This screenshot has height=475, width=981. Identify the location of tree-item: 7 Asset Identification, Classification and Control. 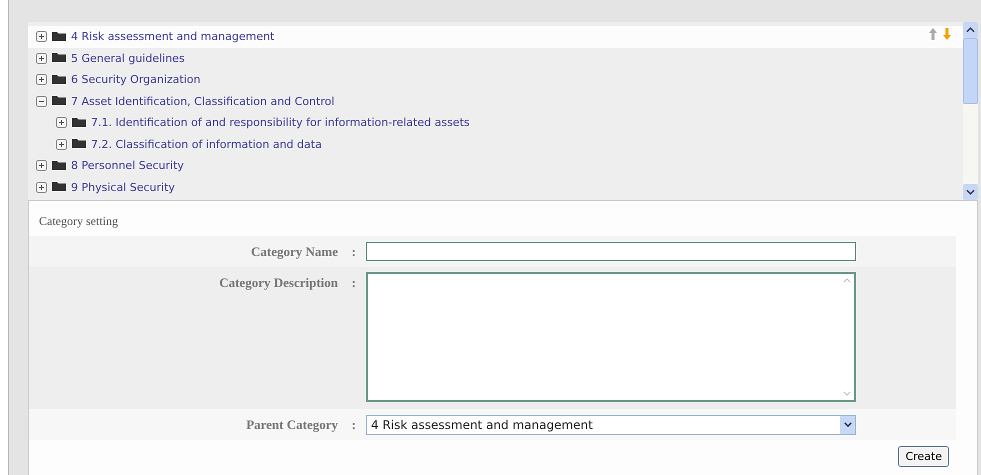
(495, 101).